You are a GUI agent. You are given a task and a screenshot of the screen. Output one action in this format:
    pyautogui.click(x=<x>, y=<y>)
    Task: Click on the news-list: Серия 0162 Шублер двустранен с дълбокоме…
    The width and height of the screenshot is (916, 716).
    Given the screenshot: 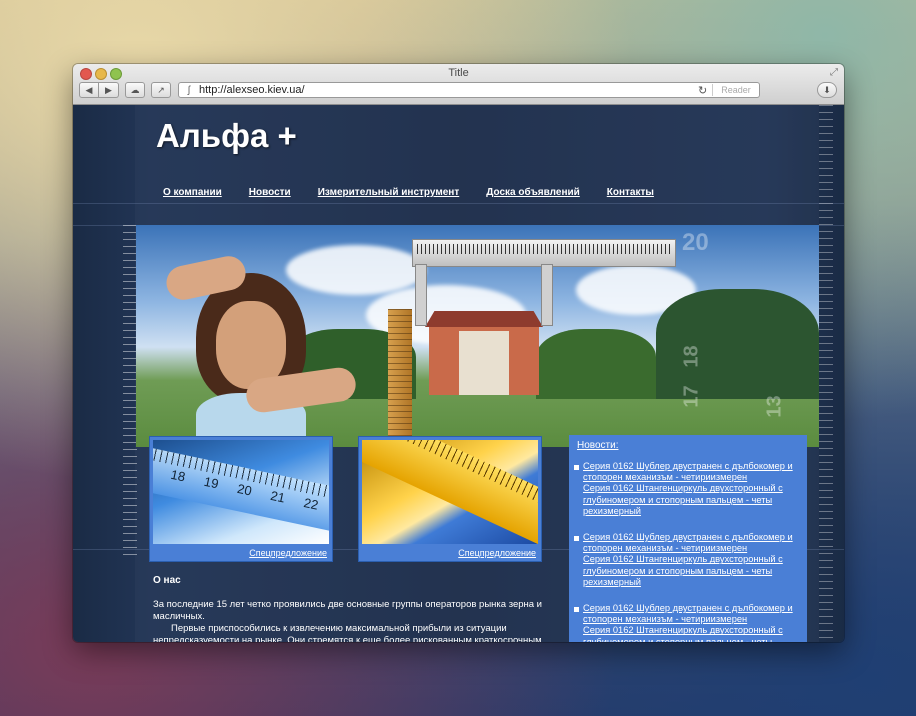 What is the action you would take?
    pyautogui.click(x=687, y=551)
    